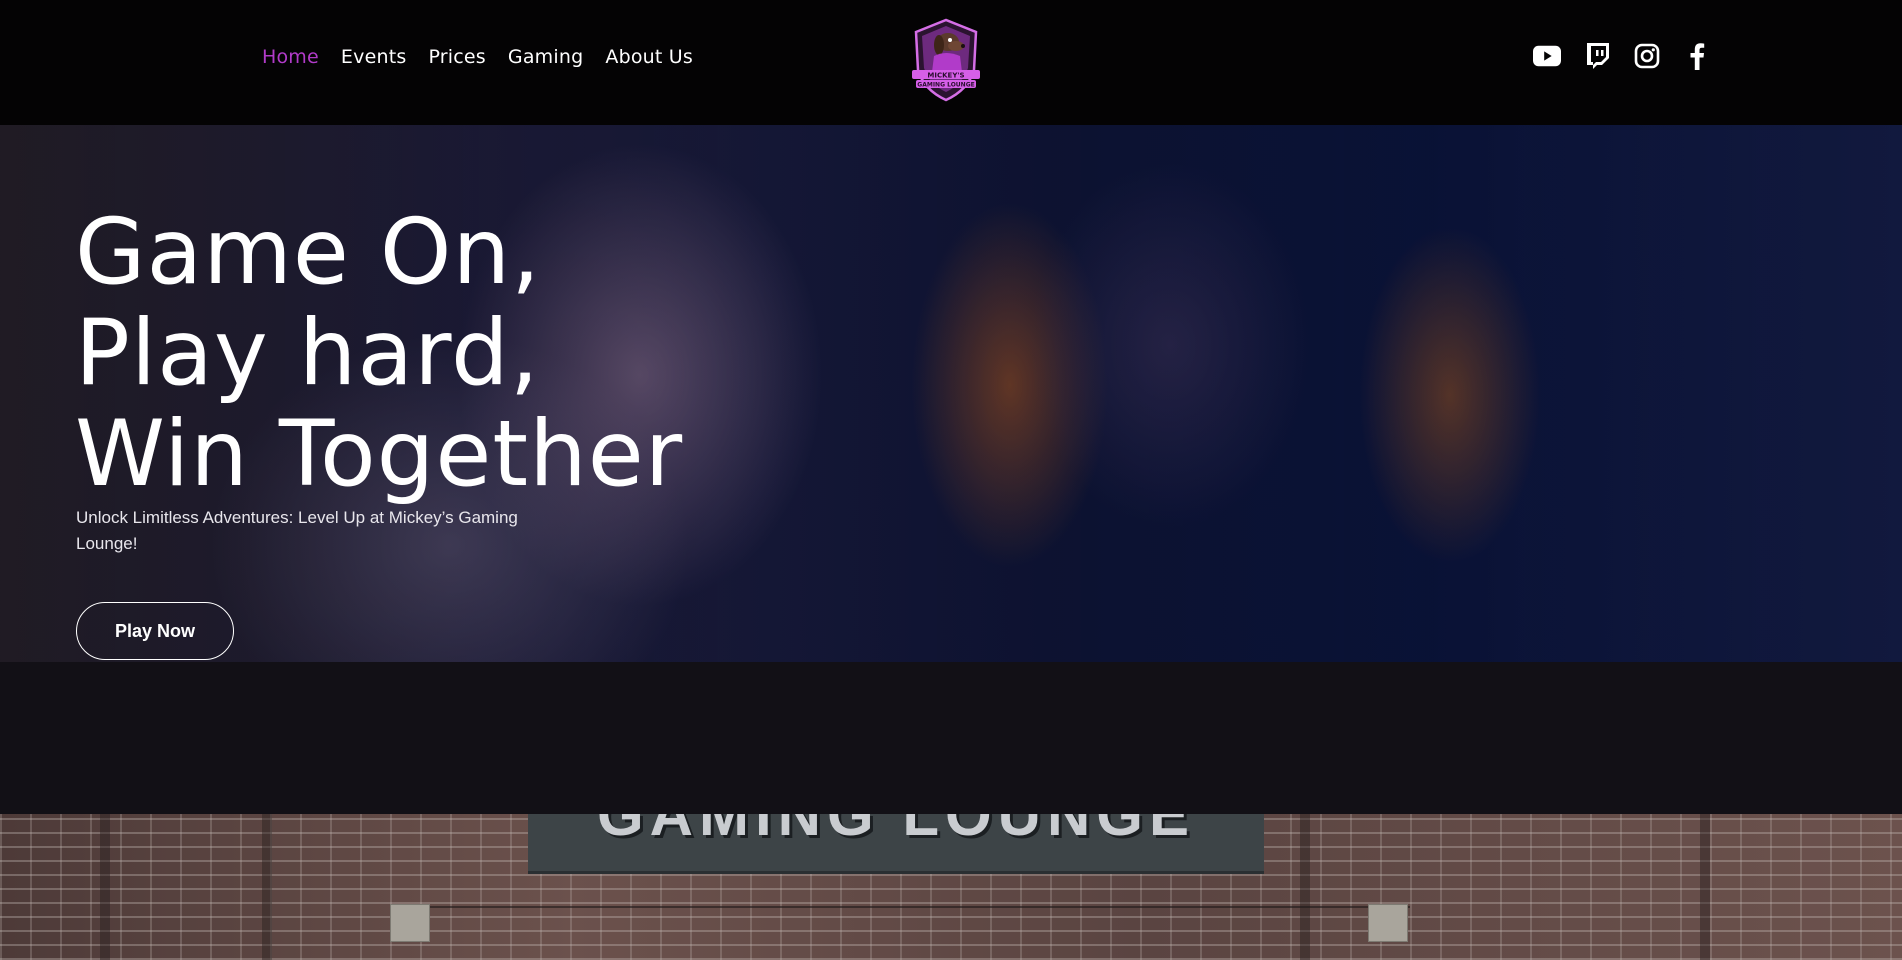  What do you see at coordinates (308, 252) in the screenshot?
I see `hero-title-line-1: Game On,` at bounding box center [308, 252].